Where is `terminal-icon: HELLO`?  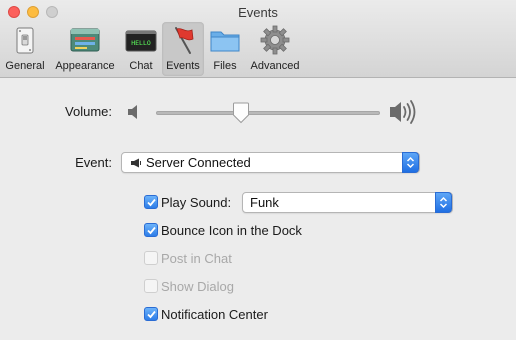
terminal-icon: HELLO is located at coordinates (141, 41).